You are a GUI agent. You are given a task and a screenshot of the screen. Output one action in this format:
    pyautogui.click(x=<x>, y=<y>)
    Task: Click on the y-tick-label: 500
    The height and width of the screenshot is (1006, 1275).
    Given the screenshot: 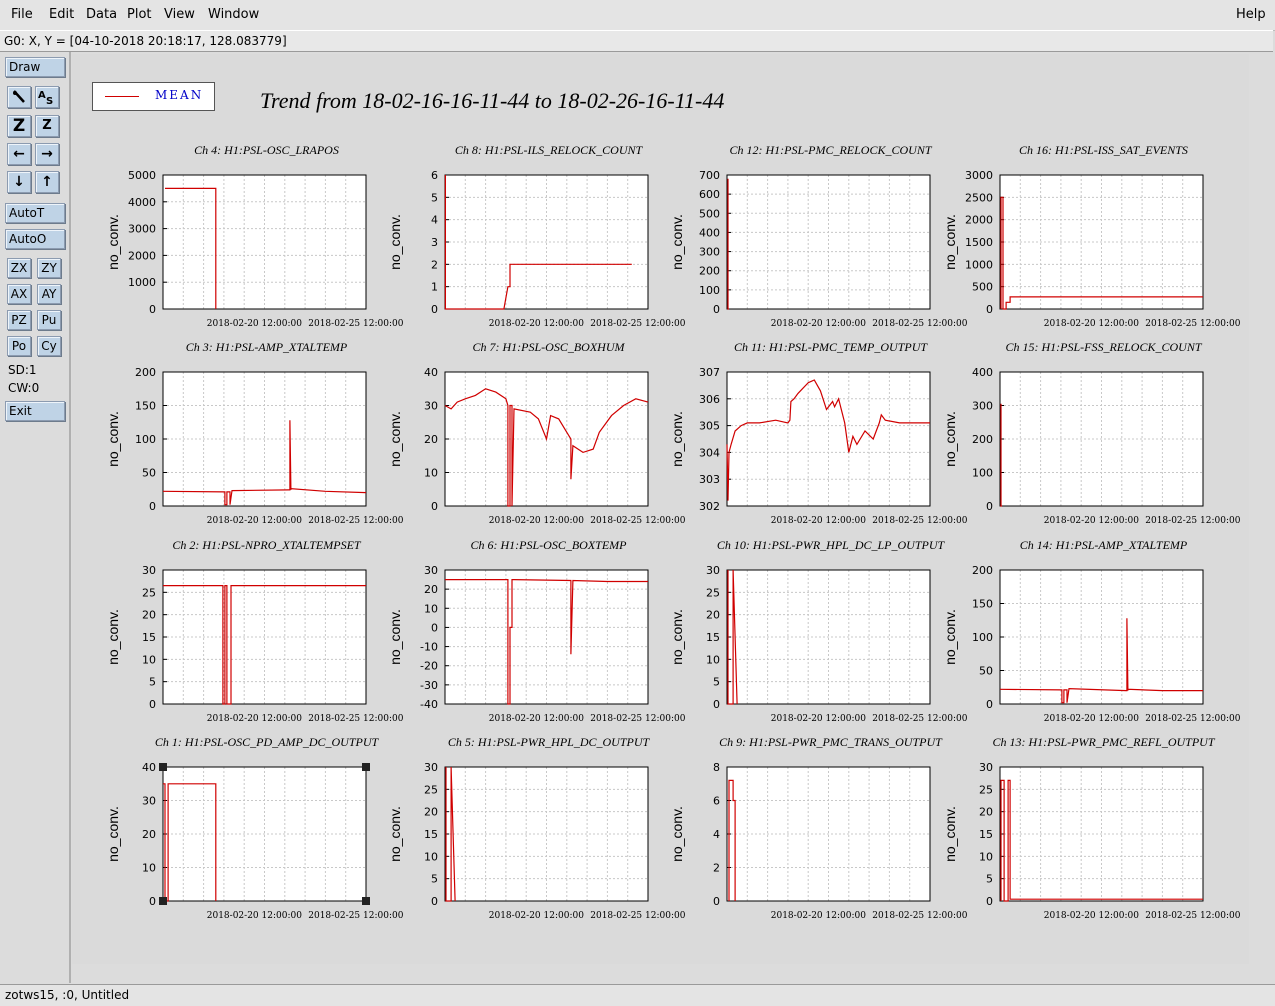 What is the action you would take?
    pyautogui.click(x=709, y=213)
    